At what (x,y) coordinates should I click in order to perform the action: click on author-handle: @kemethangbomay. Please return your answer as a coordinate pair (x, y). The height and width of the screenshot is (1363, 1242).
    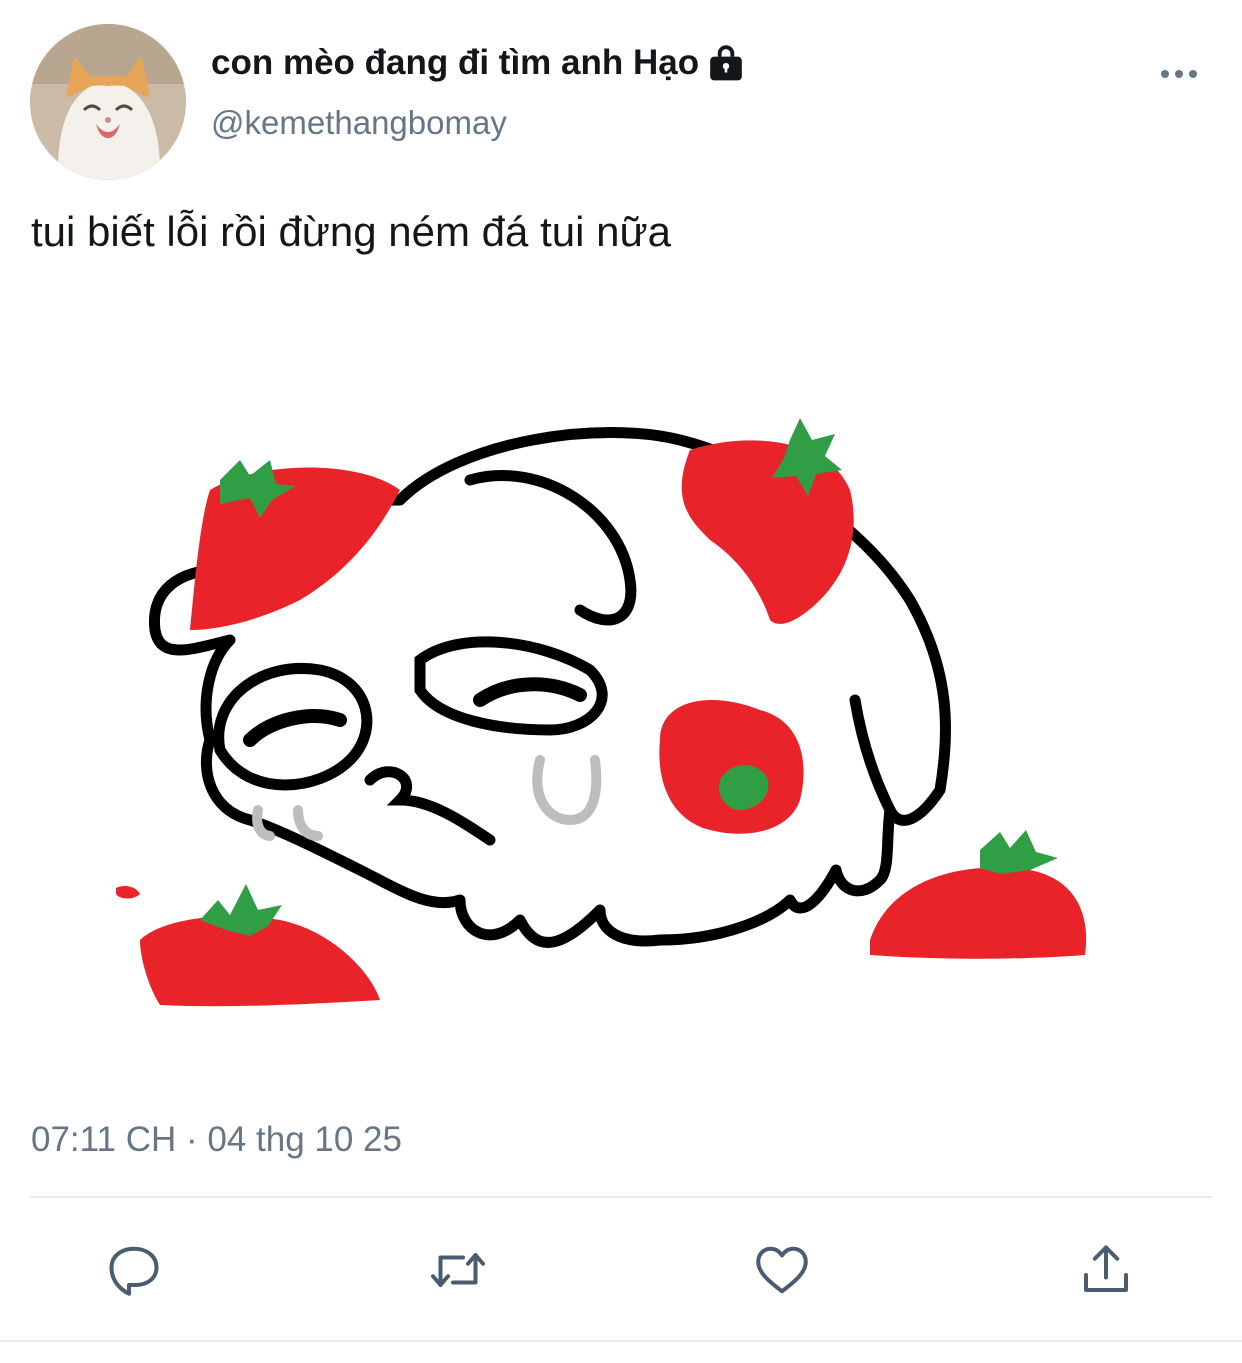
    Looking at the image, I should click on (359, 123).